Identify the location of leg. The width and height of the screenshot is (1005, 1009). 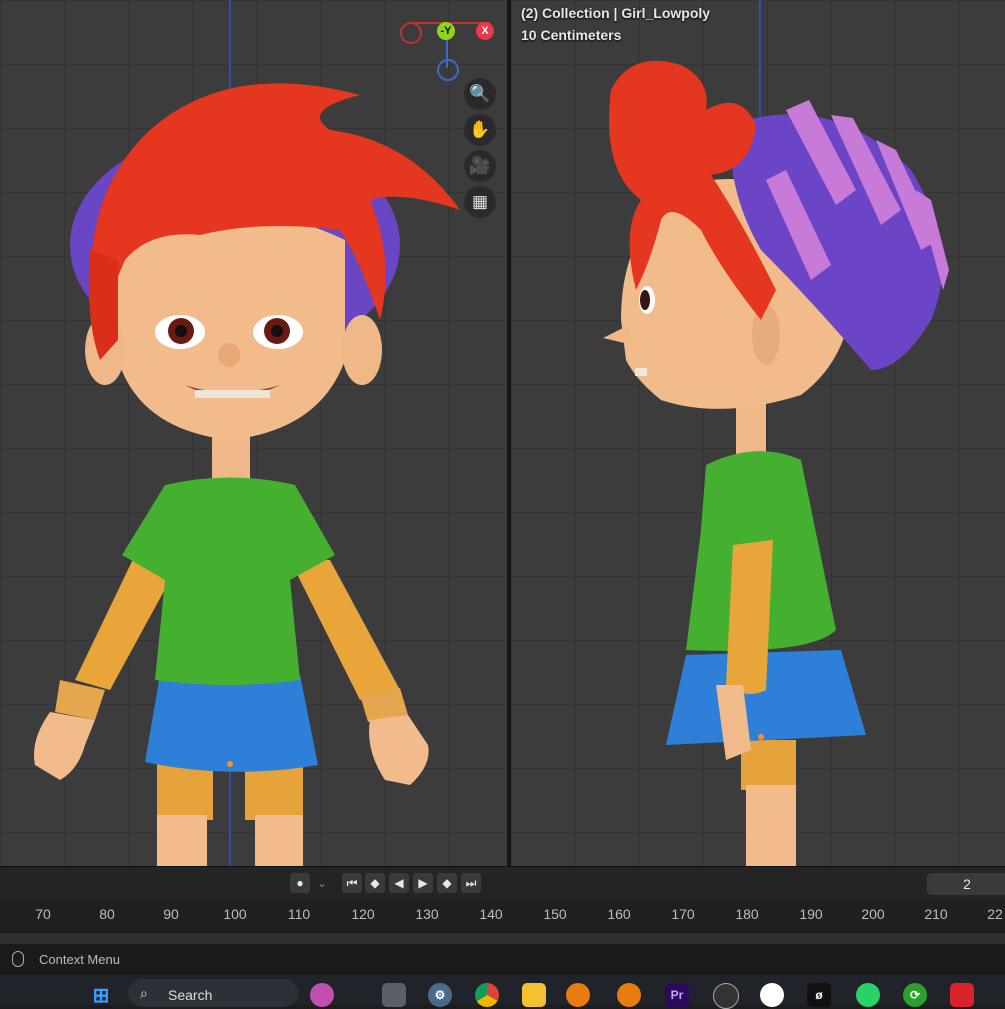
(771, 825).